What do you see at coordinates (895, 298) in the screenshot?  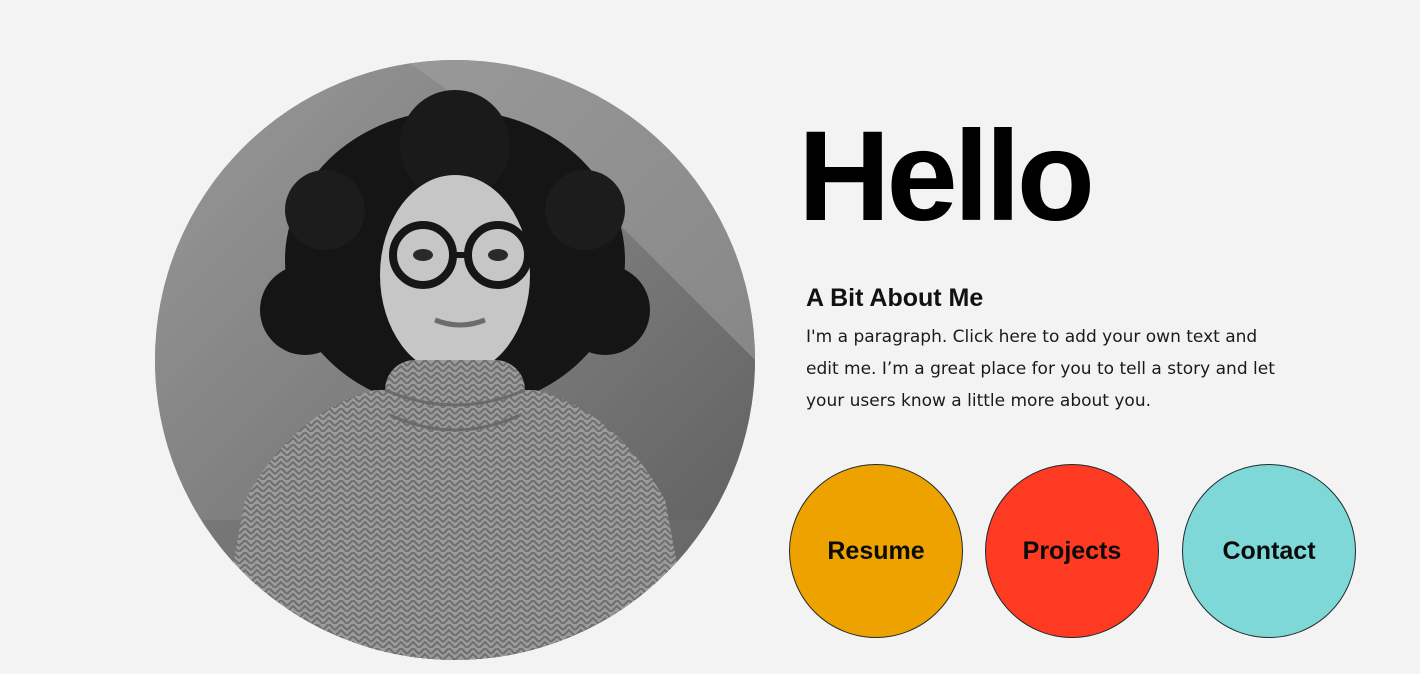 I see `about-heading: A Bit About Me` at bounding box center [895, 298].